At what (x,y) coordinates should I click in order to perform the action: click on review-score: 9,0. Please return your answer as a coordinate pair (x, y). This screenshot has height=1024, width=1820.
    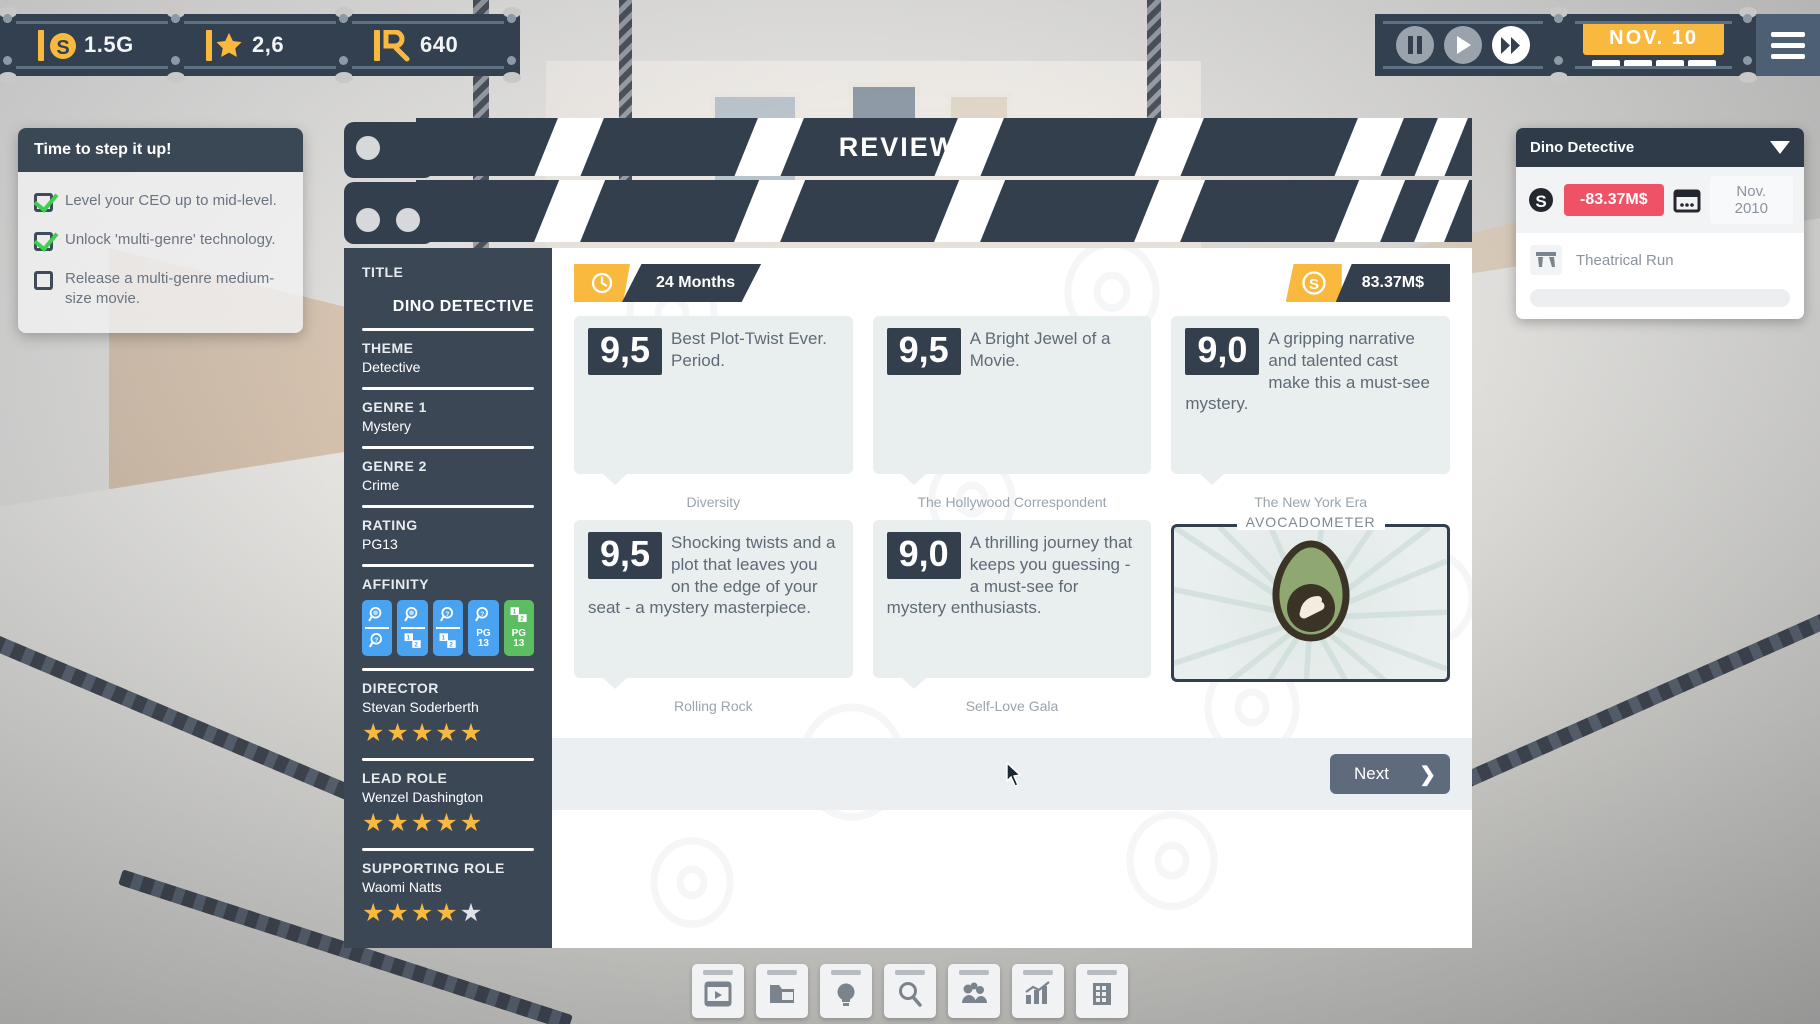
    Looking at the image, I should click on (1222, 351).